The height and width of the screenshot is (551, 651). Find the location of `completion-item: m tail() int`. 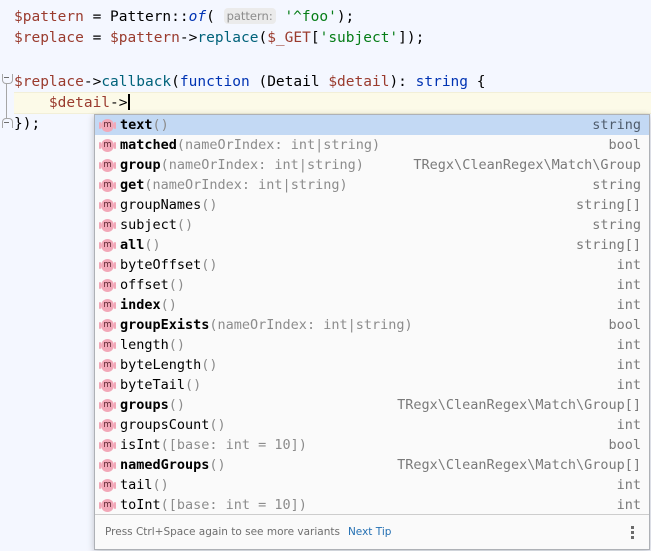

completion-item: m tail() int is located at coordinates (372, 485).